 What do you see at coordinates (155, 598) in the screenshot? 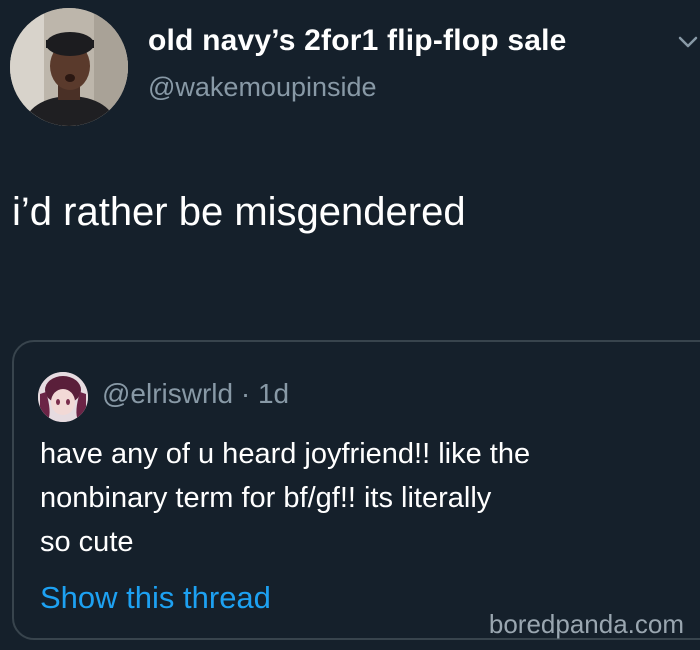
I see `show-thread-link: Show this thread` at bounding box center [155, 598].